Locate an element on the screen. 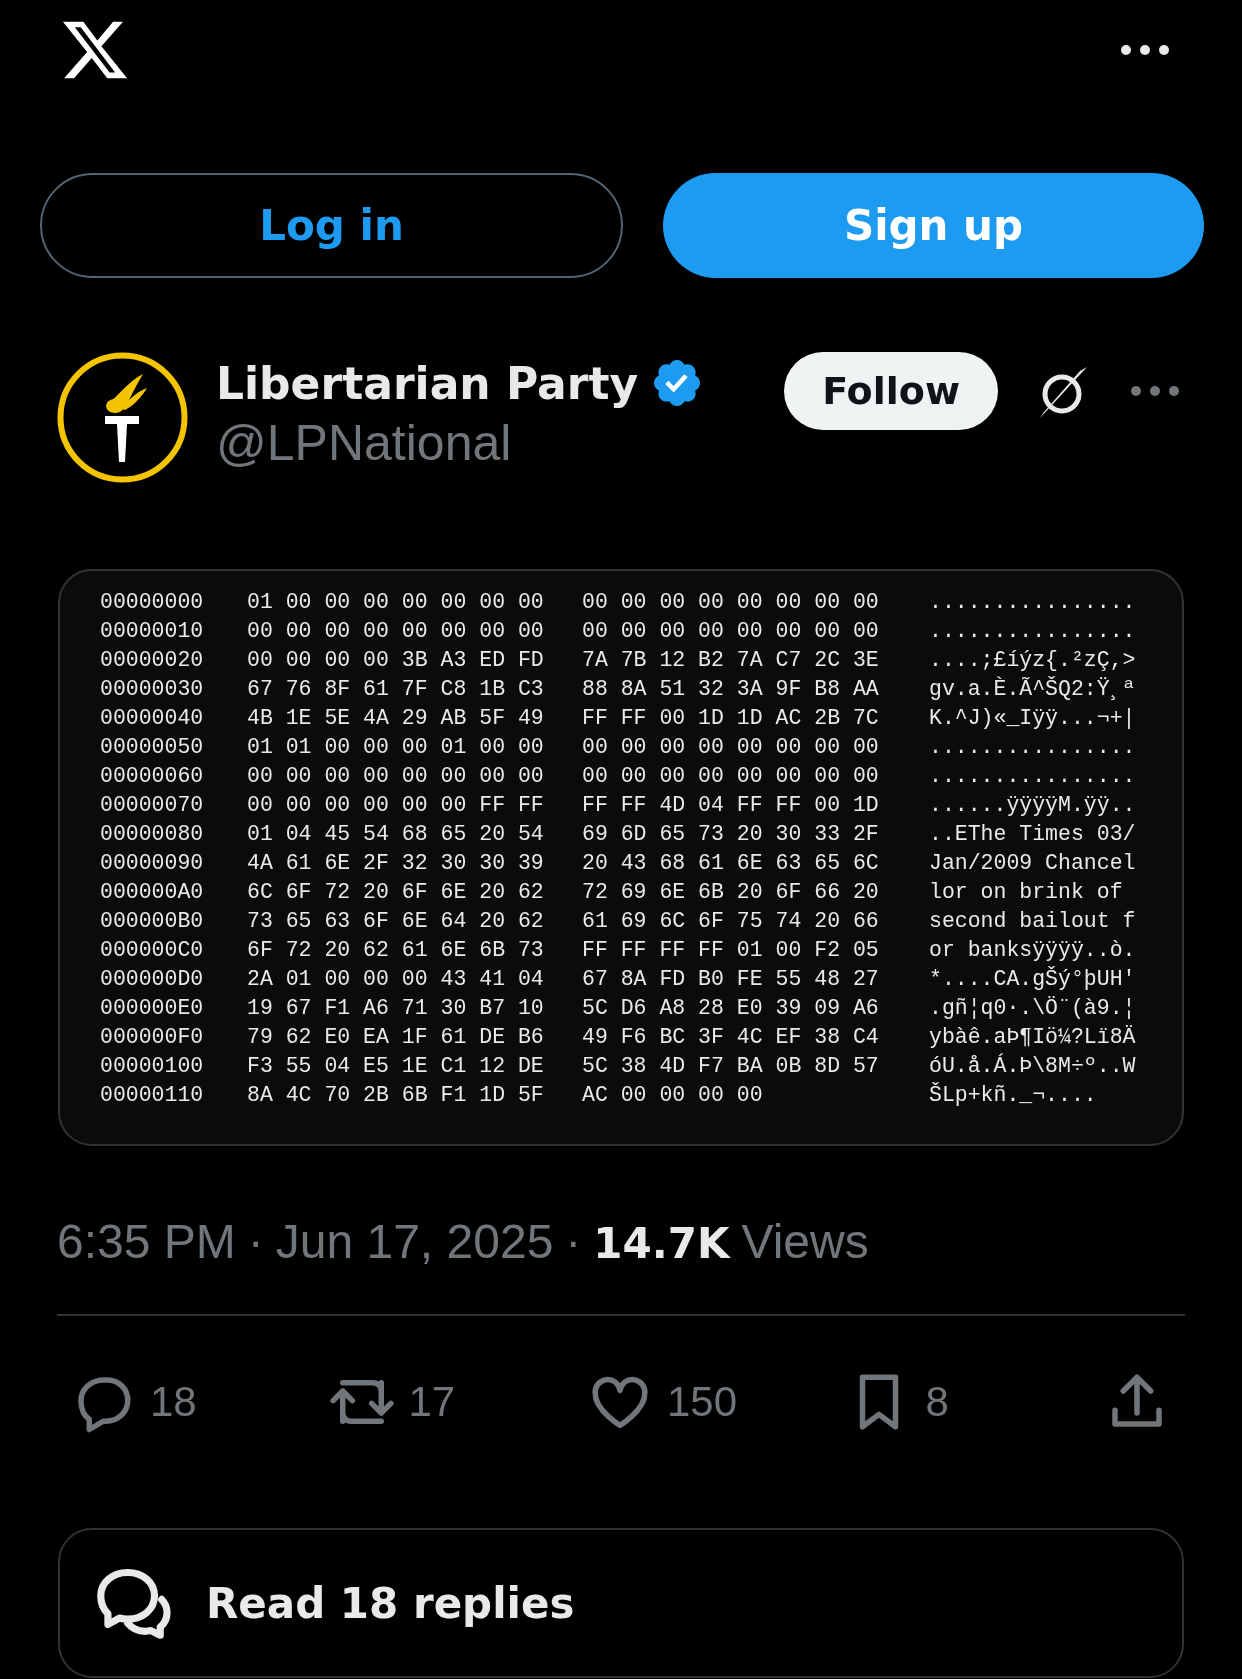 This screenshot has height=1679, width=1242. hex-bytes: 7A 7B 12 B2 7A C7 2C 3E is located at coordinates (731, 660).